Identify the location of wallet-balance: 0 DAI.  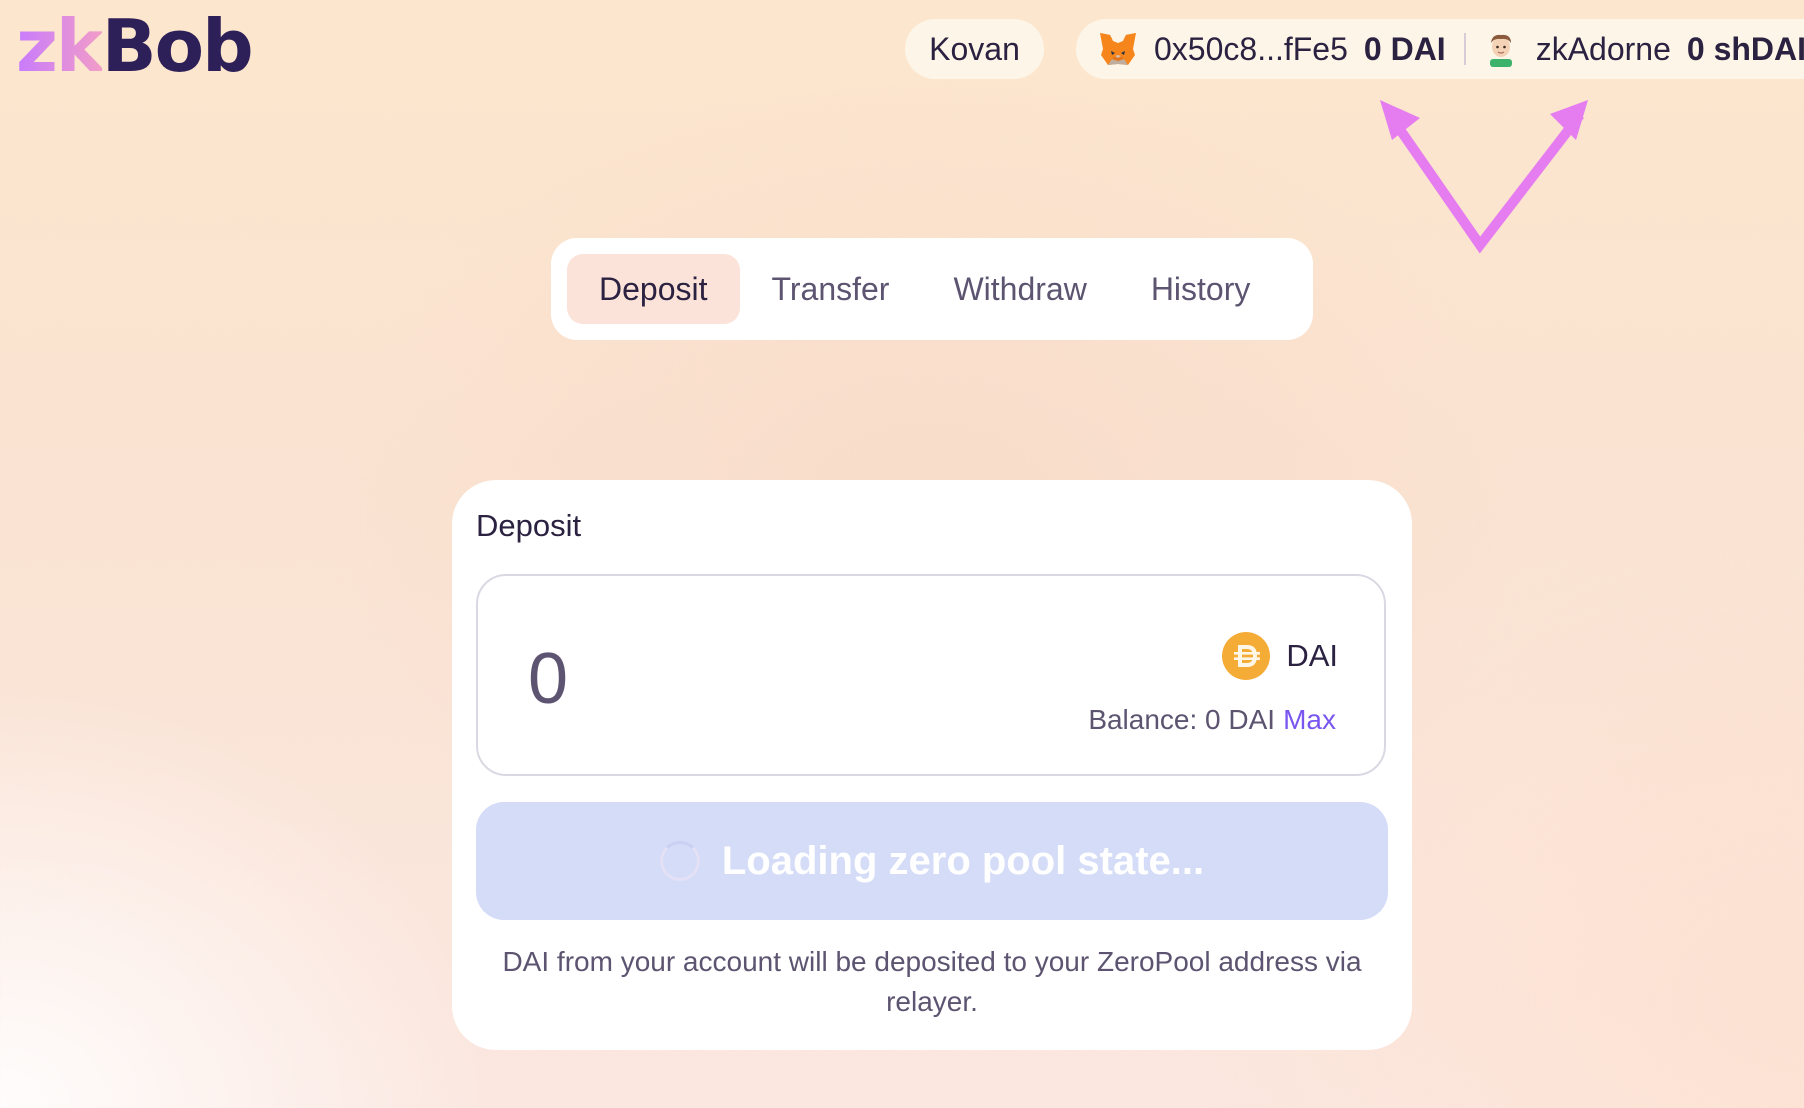
(1404, 48).